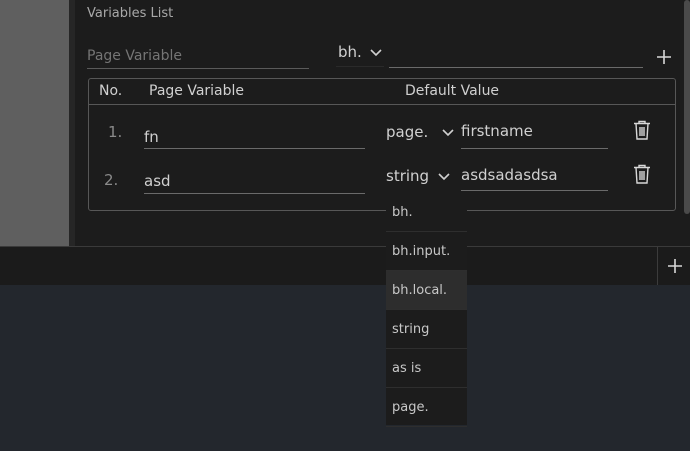 Image resolution: width=690 pixels, height=451 pixels. I want to click on row-default-input: firstname, so click(534, 134).